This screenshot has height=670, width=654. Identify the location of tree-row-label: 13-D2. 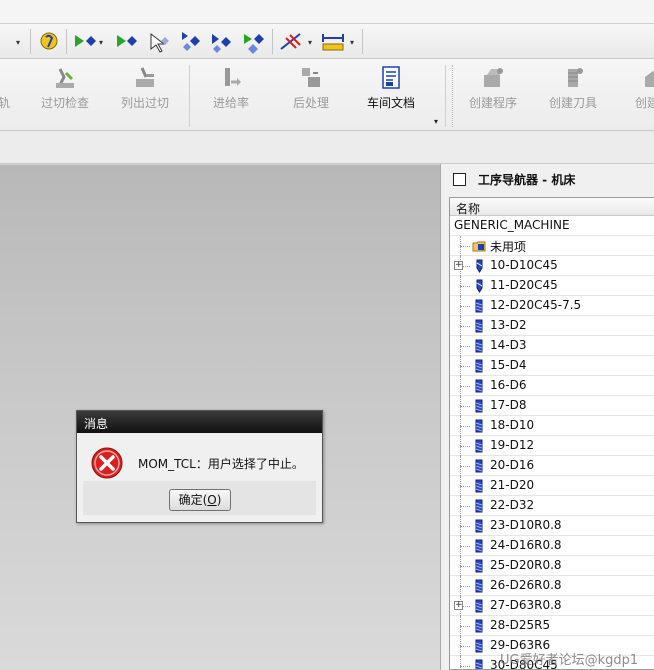
(508, 325).